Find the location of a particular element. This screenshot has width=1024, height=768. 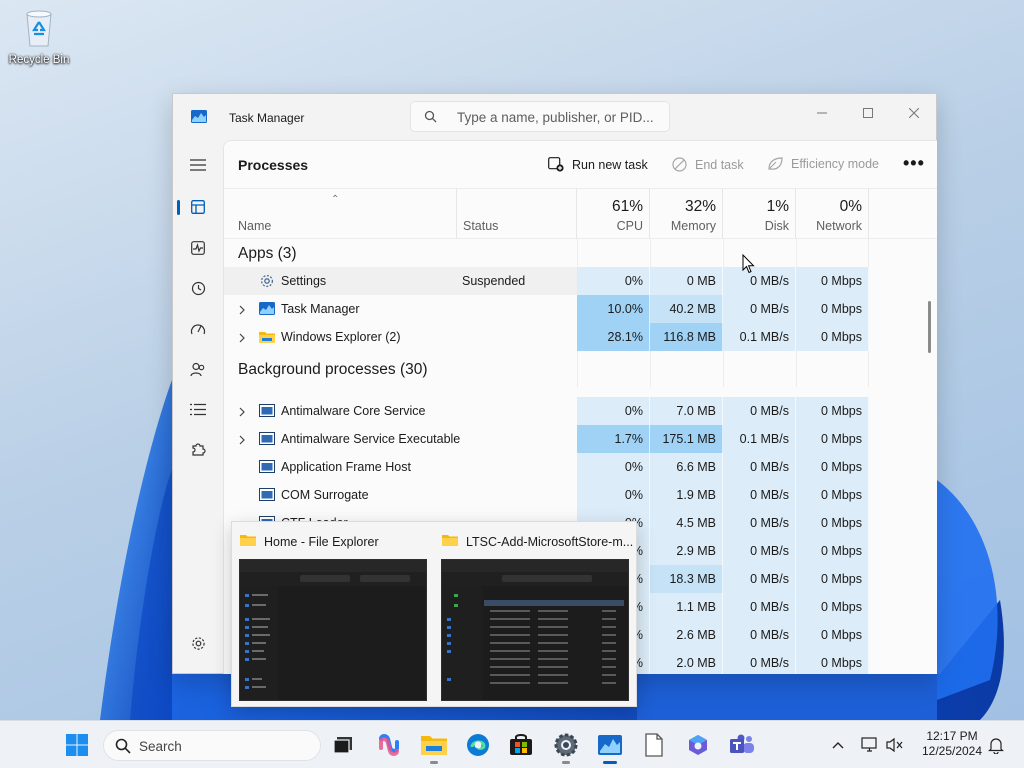

taskbar-search-box: Search is located at coordinates (212, 745).